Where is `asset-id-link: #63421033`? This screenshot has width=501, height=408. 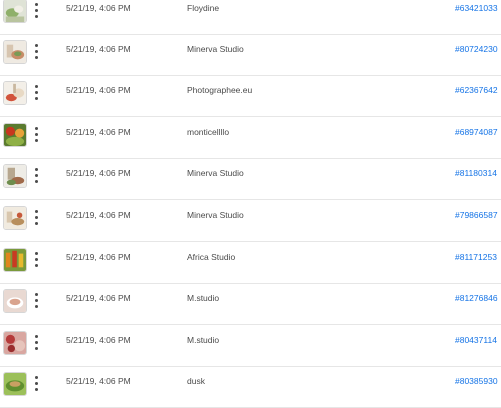 asset-id-link: #63421033 is located at coordinates (476, 8).